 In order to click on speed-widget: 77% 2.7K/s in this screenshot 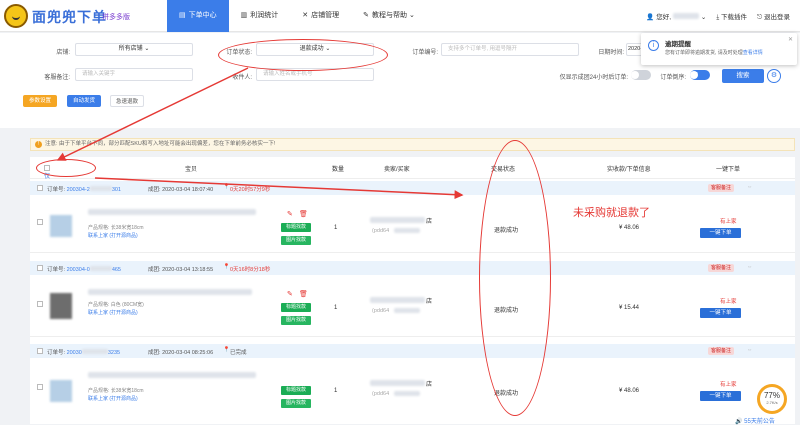, I will do `click(772, 399)`.